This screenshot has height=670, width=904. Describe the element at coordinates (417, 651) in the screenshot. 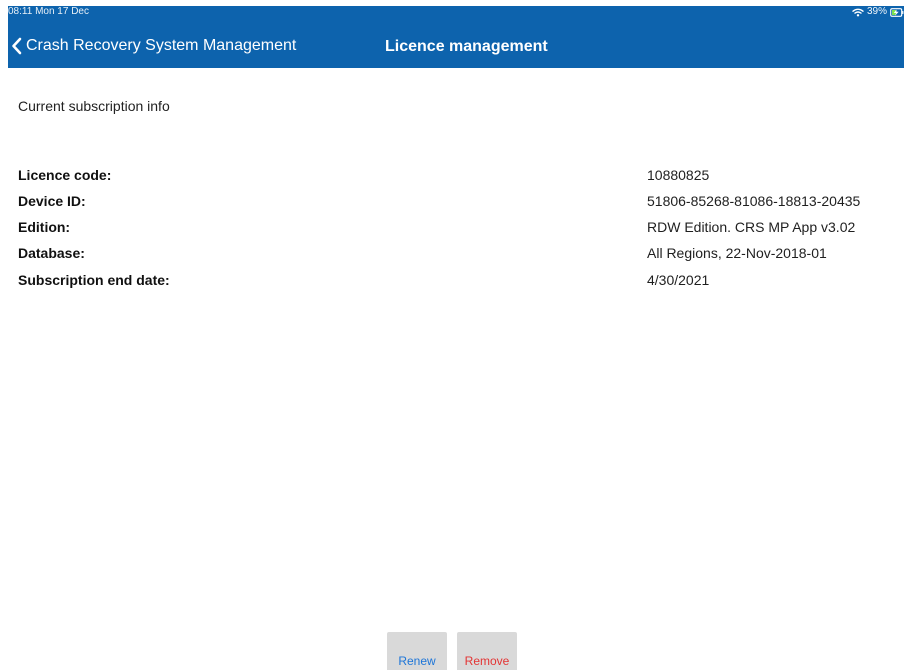

I see `renew-button: Renew` at that location.